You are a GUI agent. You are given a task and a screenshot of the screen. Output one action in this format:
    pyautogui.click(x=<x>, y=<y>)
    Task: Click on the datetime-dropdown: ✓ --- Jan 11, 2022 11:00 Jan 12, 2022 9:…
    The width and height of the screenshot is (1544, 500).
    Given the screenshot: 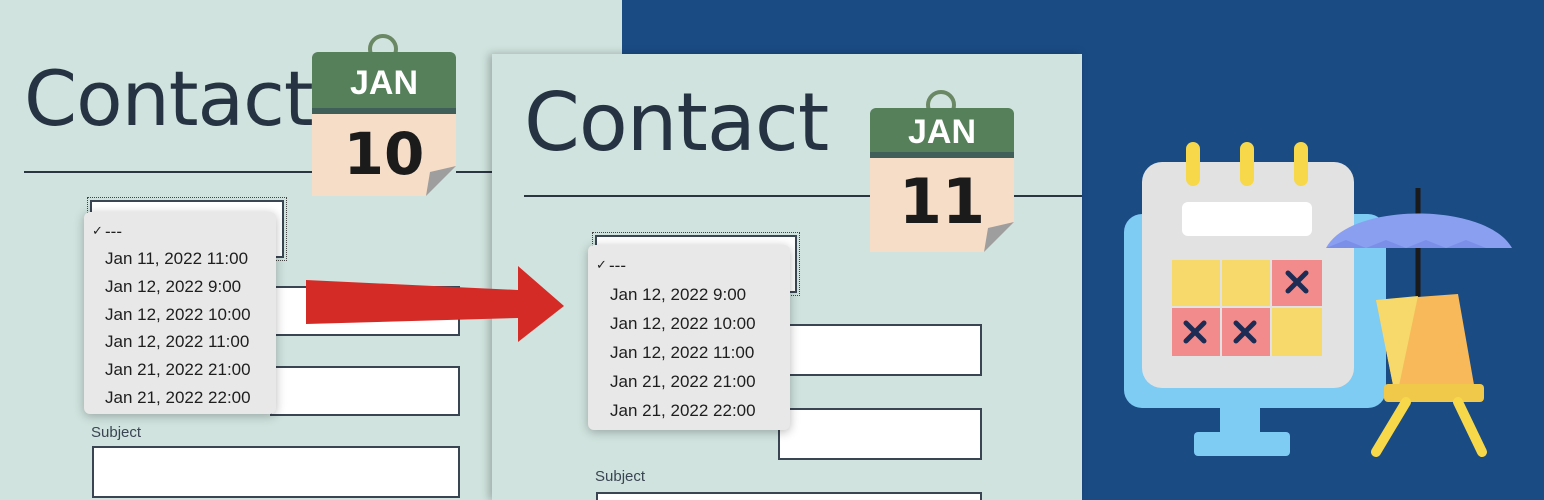 What is the action you would take?
    pyautogui.click(x=180, y=313)
    